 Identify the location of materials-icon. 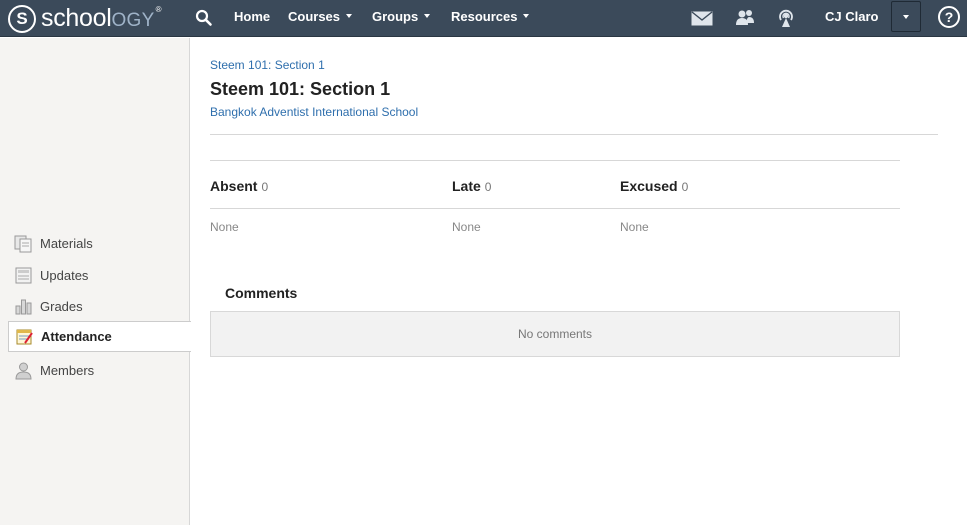
(23, 244).